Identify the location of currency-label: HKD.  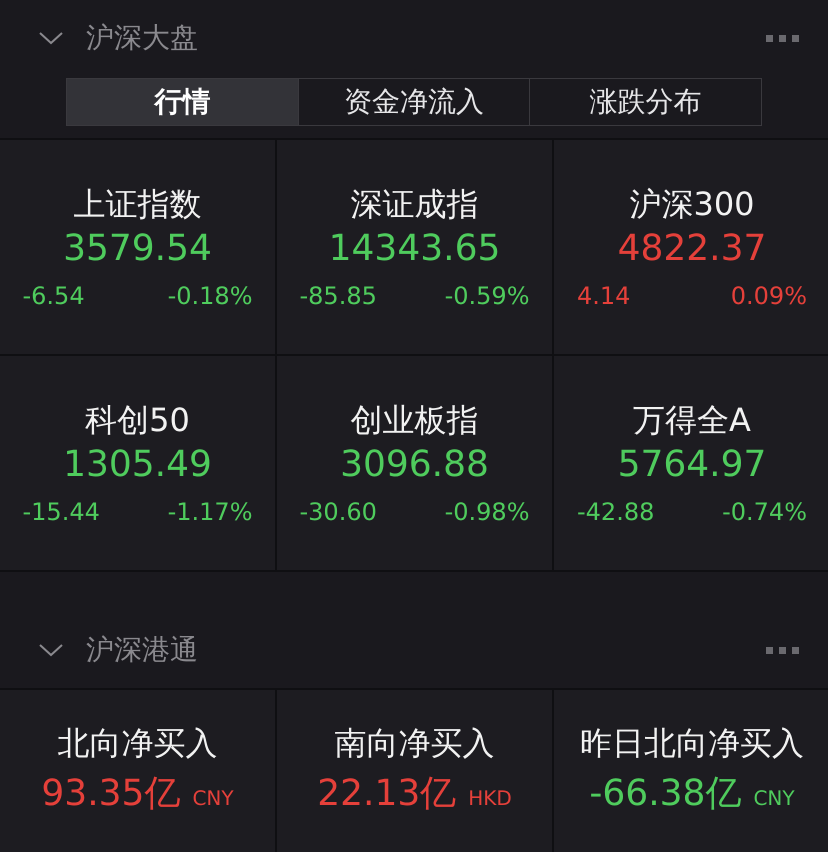
(490, 798).